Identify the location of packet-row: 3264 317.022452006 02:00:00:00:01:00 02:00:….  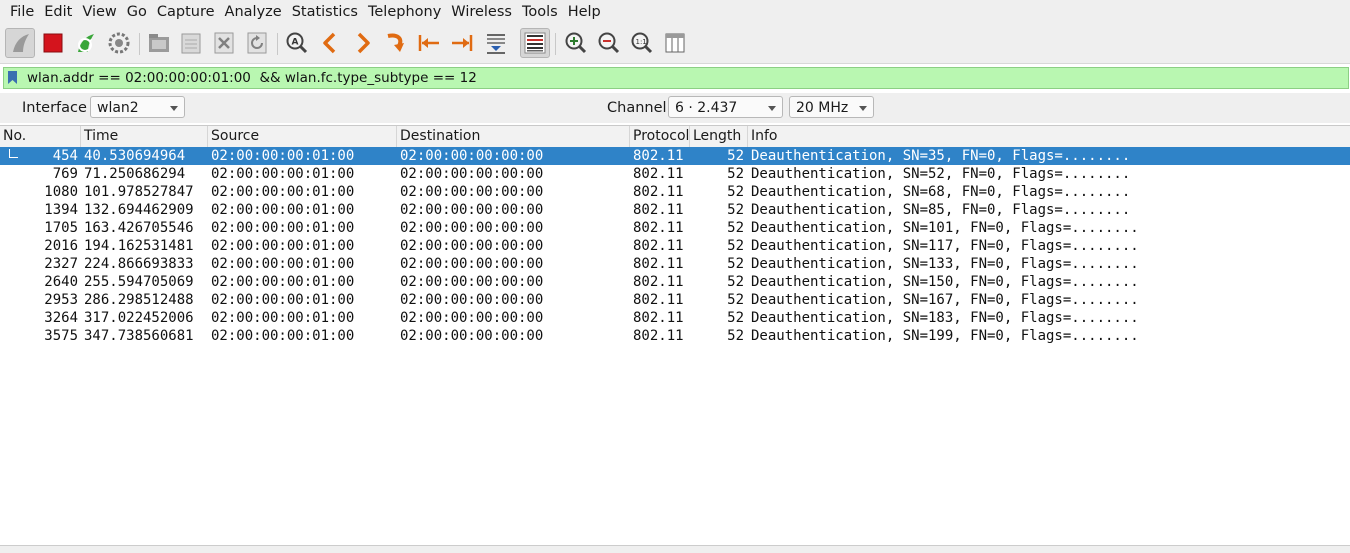
(675, 318).